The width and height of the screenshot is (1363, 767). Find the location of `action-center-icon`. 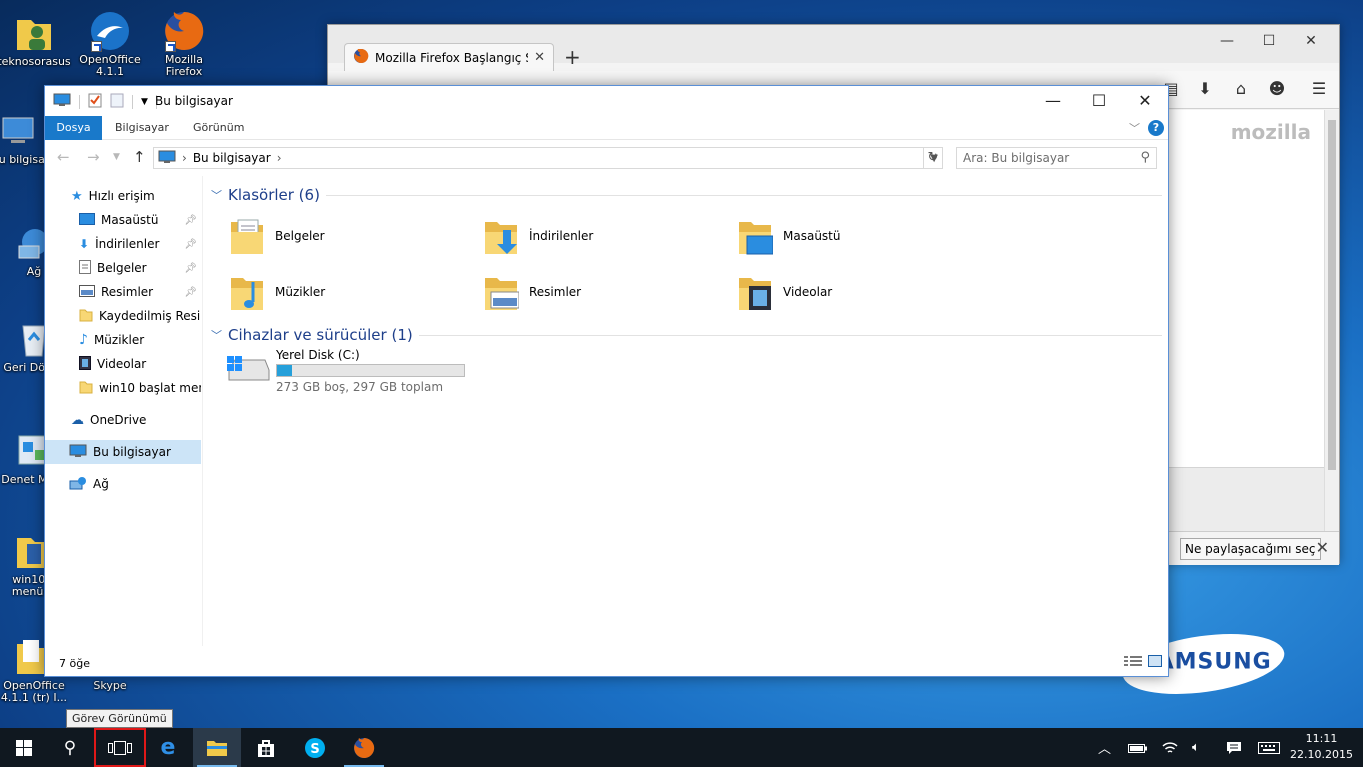

action-center-icon is located at coordinates (1234, 747).